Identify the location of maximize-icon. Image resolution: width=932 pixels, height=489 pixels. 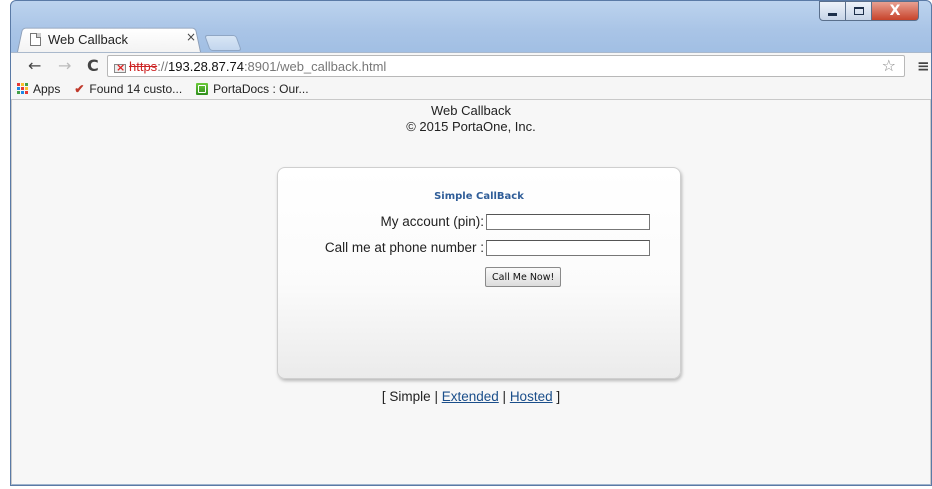
(858, 11).